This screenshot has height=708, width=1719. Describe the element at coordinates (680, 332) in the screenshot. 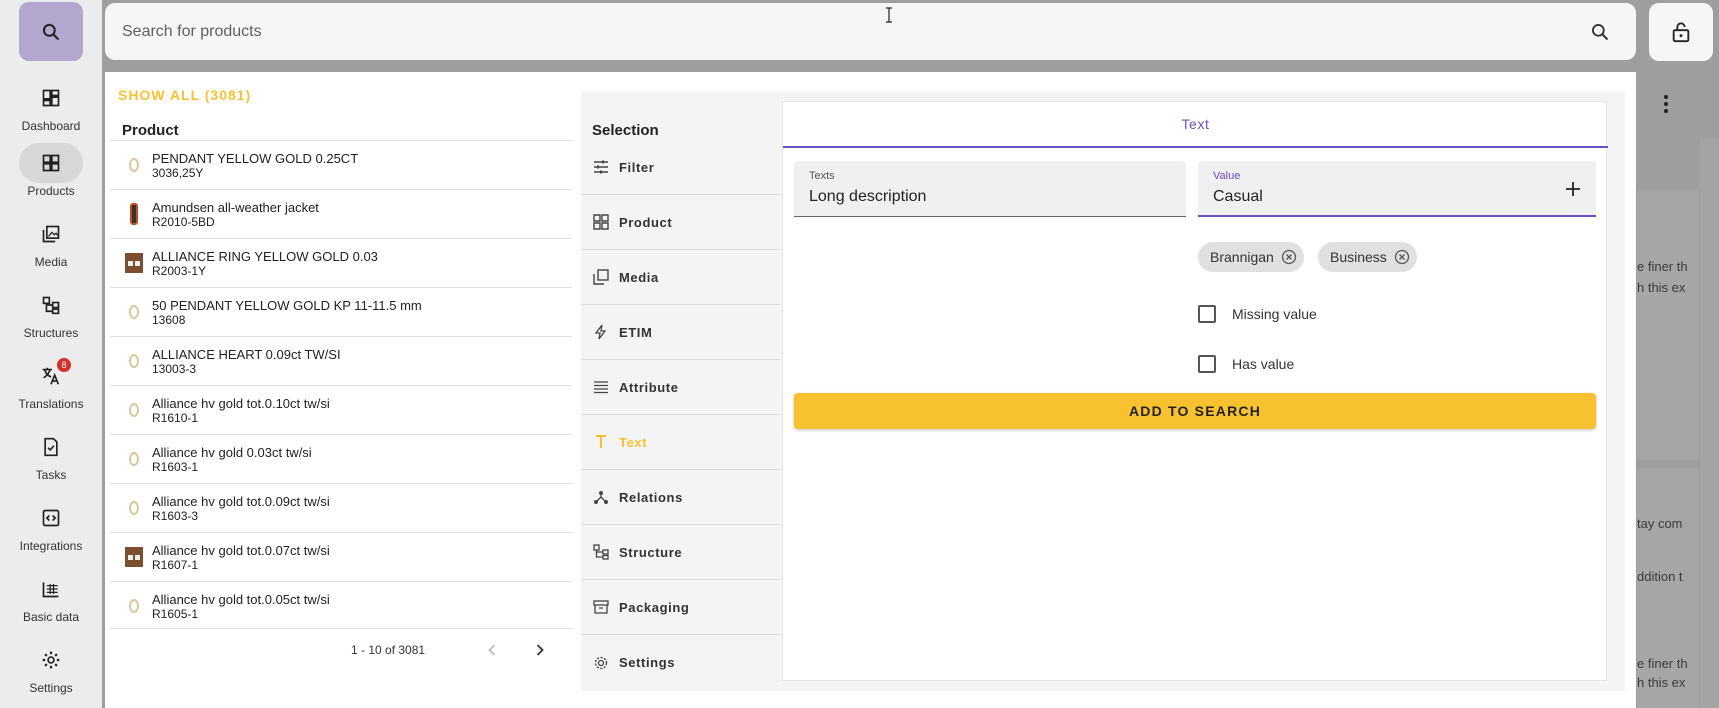

I see `selection-item-etim: ETIM` at that location.